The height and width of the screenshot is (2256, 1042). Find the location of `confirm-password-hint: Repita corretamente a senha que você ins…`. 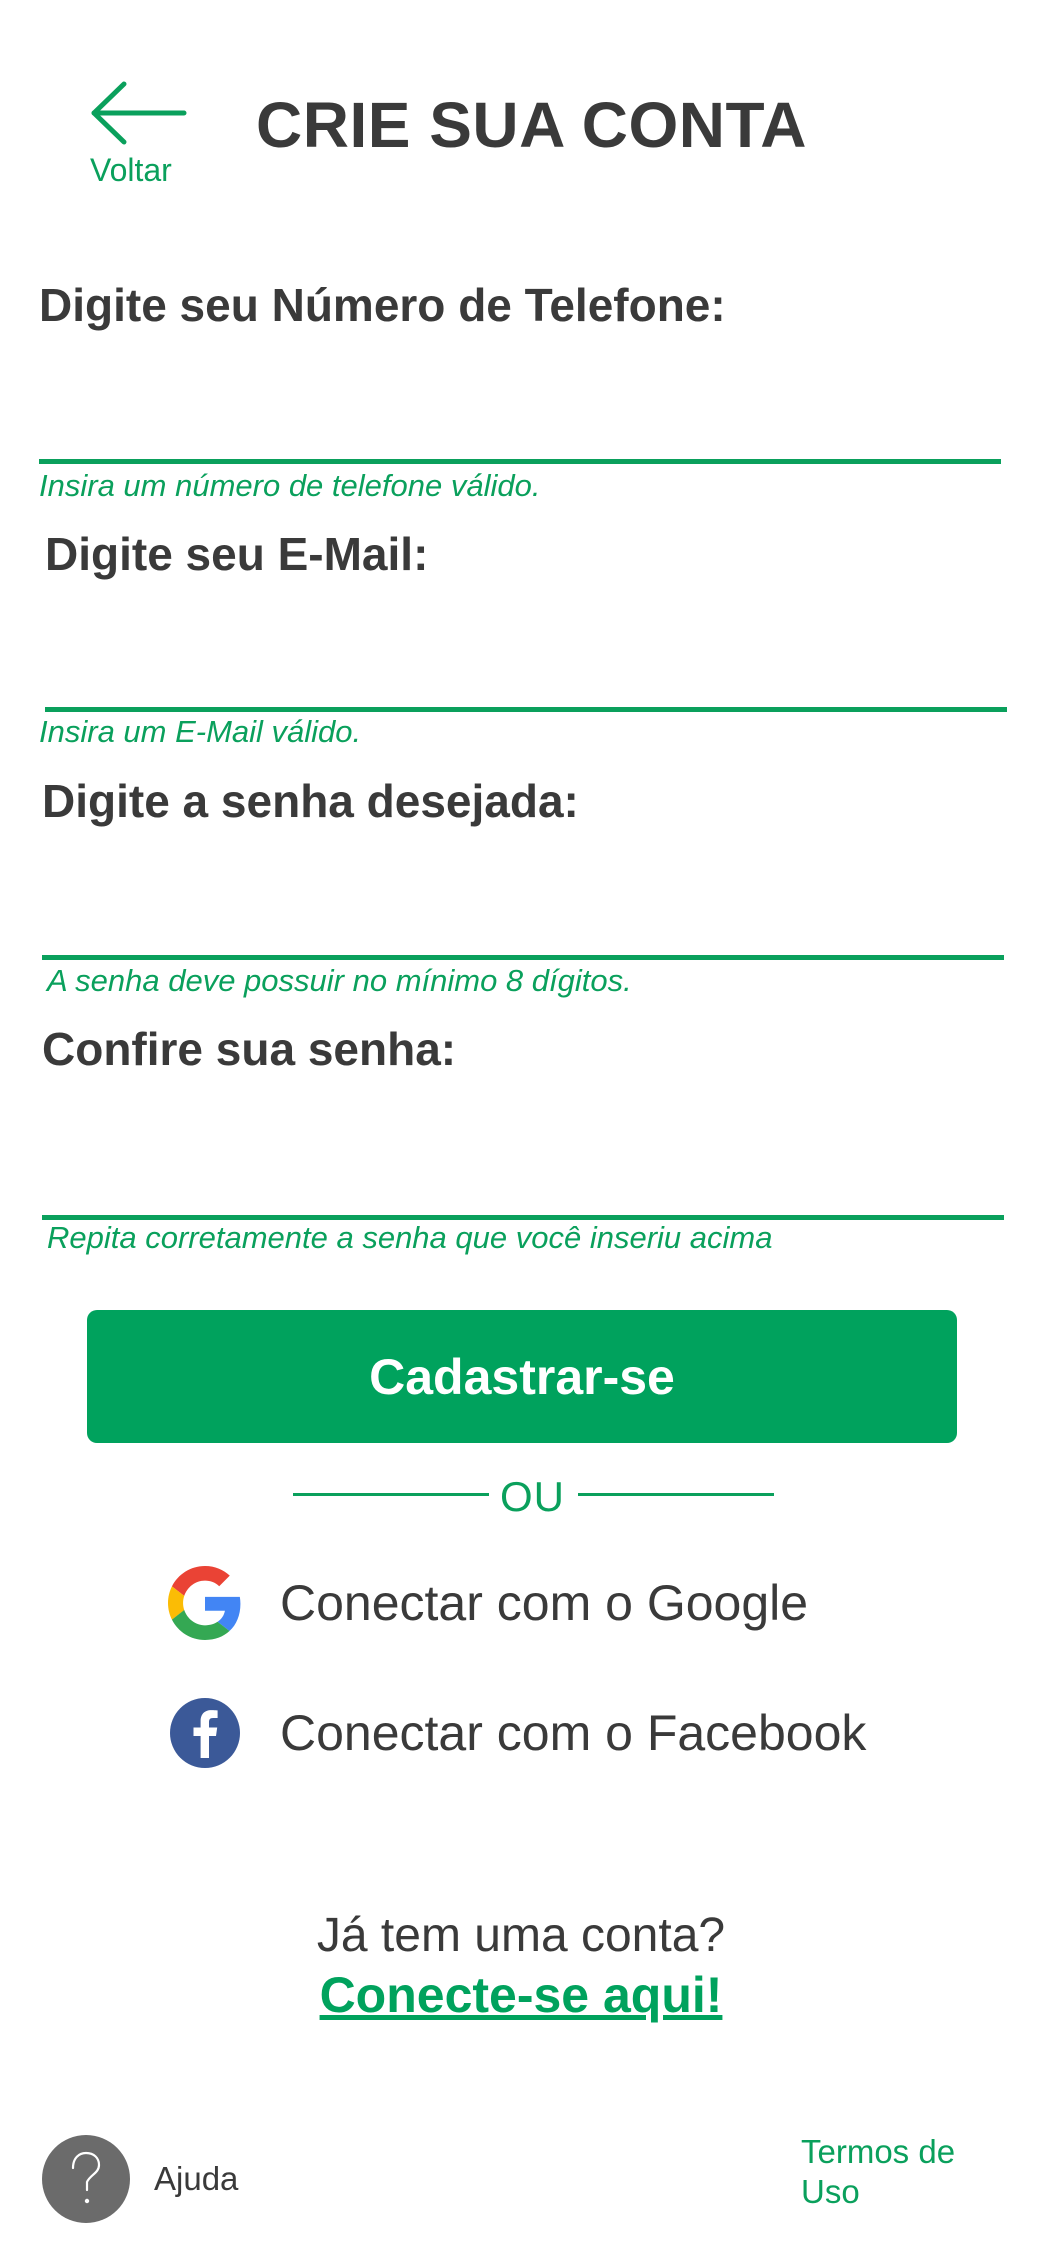

confirm-password-hint: Repita corretamente a senha que você ins… is located at coordinates (410, 1237).